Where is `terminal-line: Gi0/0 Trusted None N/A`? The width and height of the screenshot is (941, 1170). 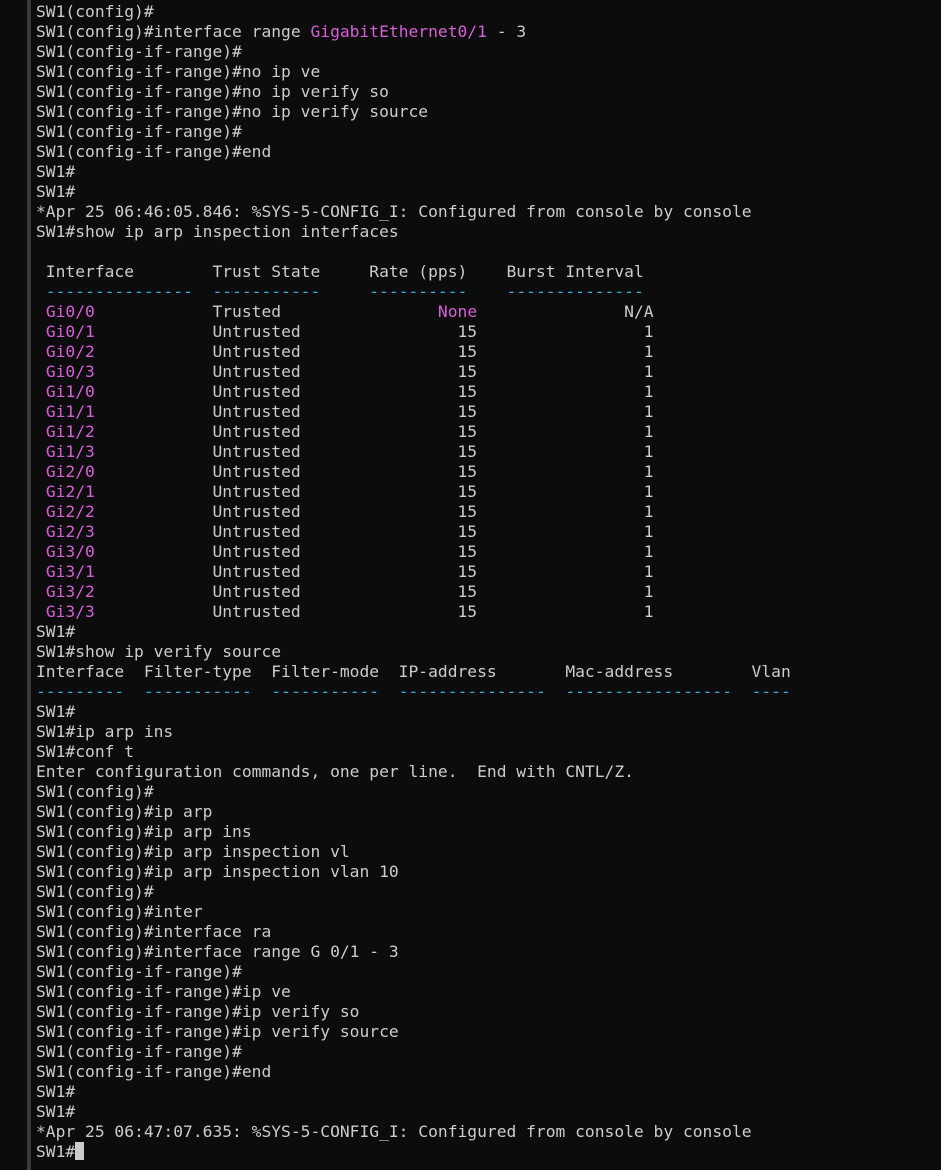
terminal-line: Gi0/0 Trusted None N/A is located at coordinates (413, 312).